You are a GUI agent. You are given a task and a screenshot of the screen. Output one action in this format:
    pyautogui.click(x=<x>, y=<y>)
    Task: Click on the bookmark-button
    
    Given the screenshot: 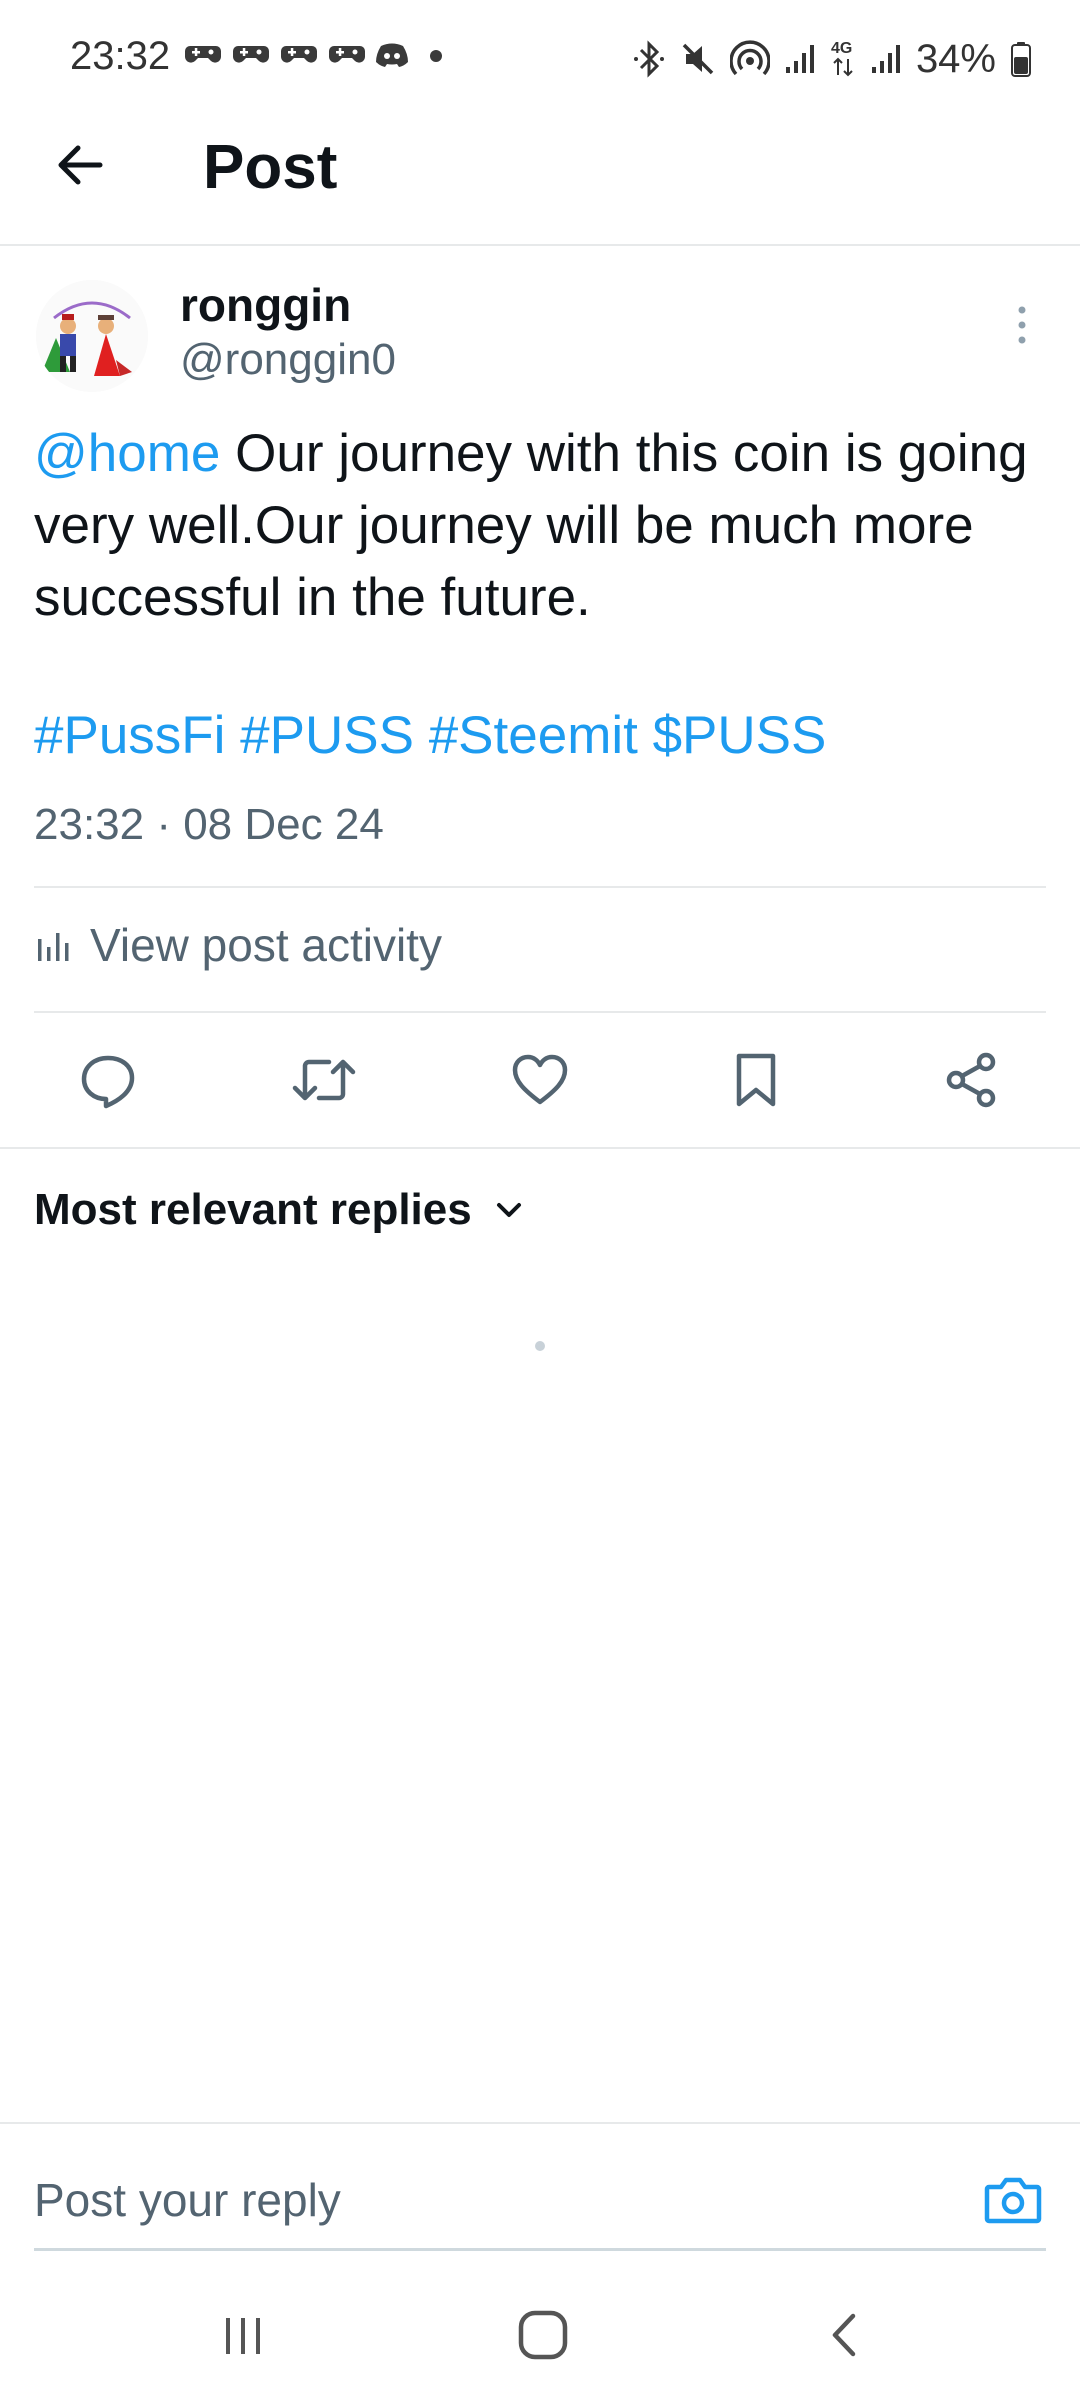 What is the action you would take?
    pyautogui.click(x=756, y=1080)
    